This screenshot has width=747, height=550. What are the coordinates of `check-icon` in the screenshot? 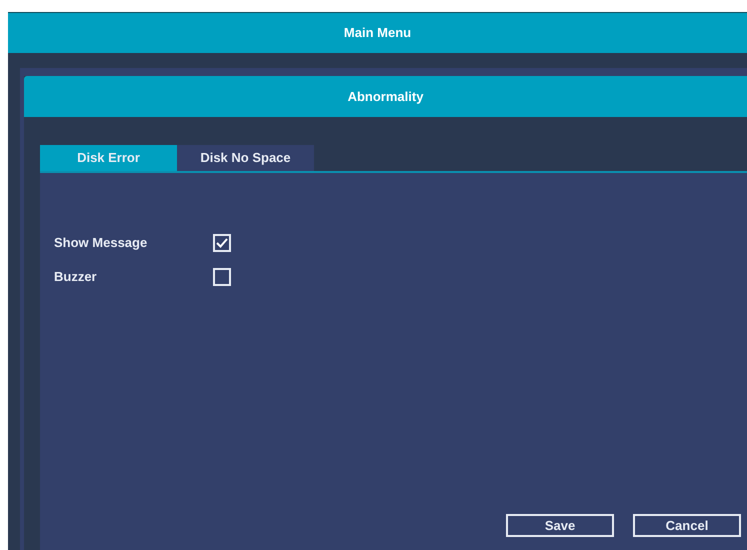 It's located at (222, 243).